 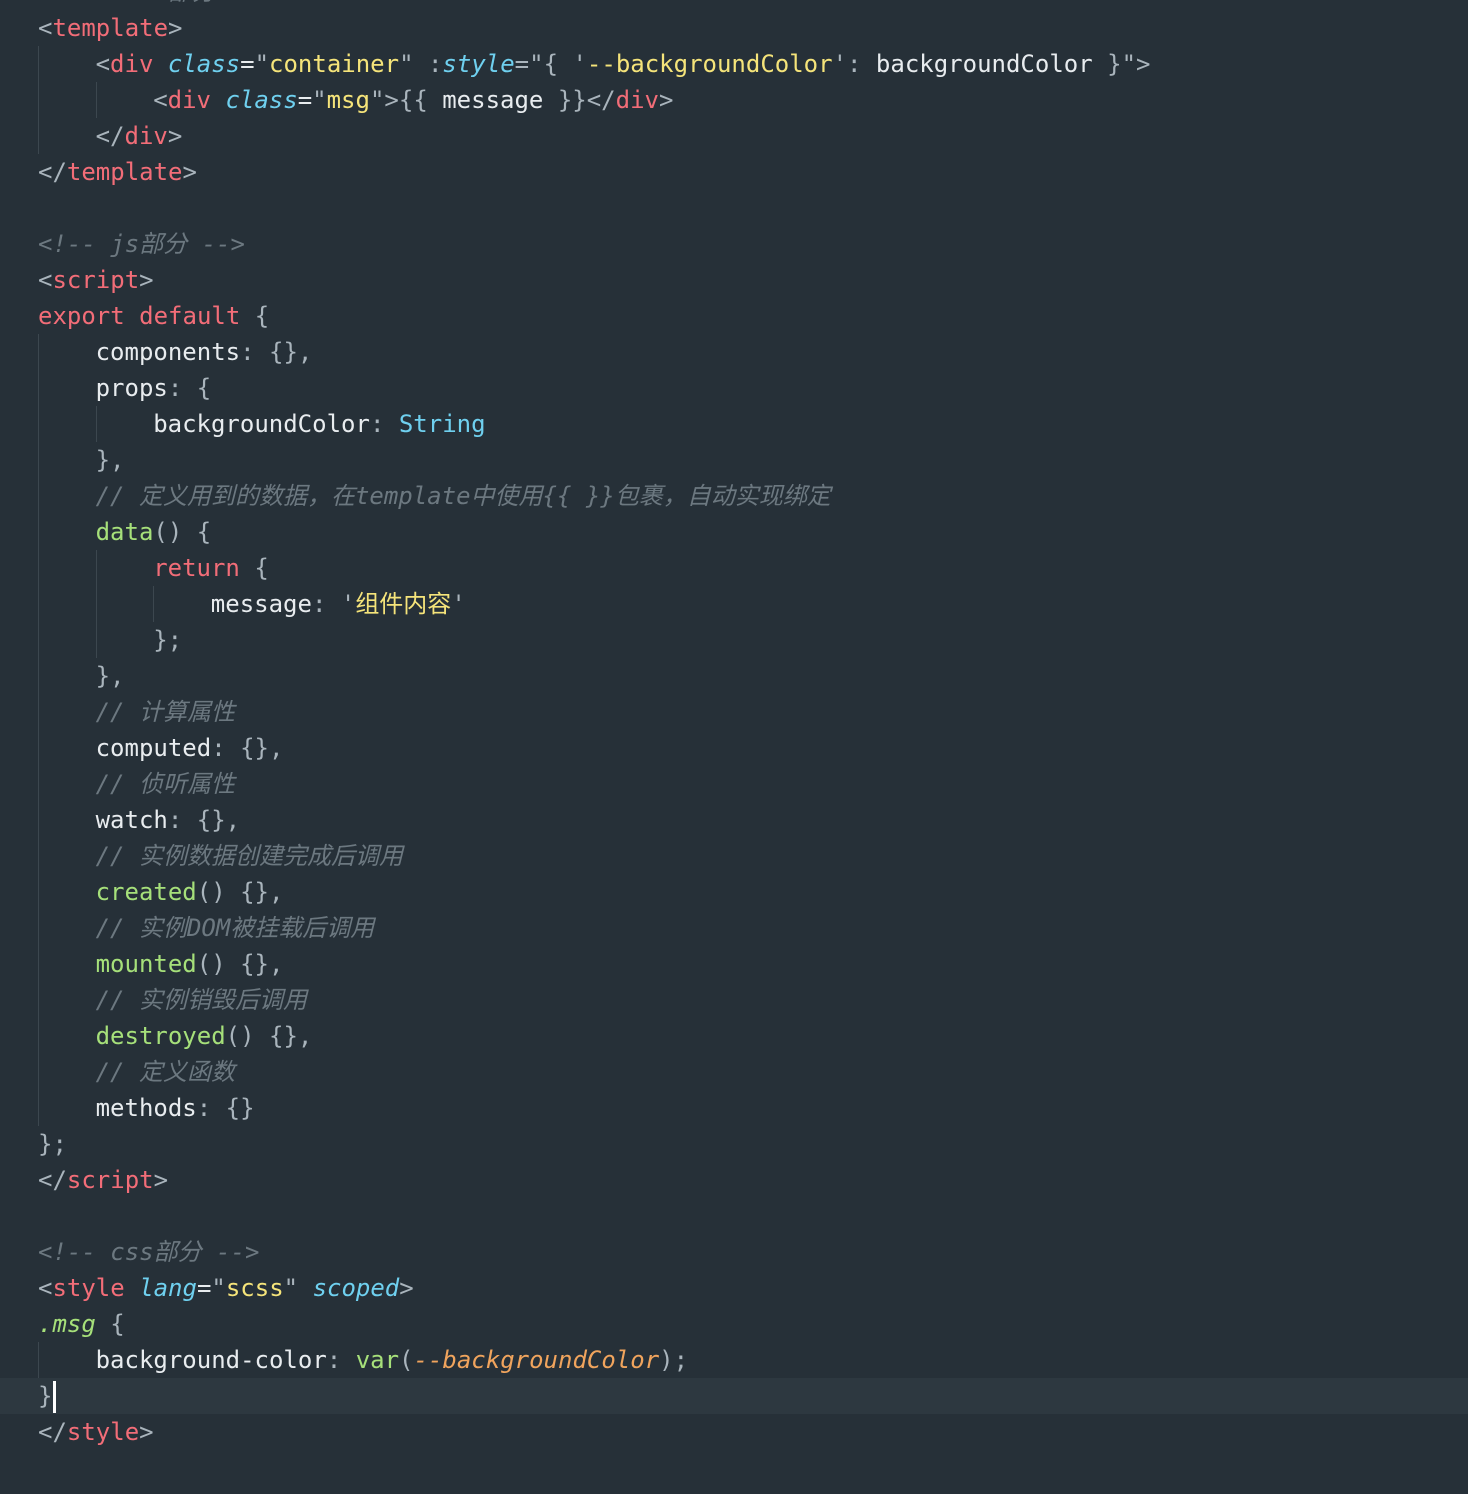 What do you see at coordinates (110, 676) in the screenshot?
I see `code-token: },` at bounding box center [110, 676].